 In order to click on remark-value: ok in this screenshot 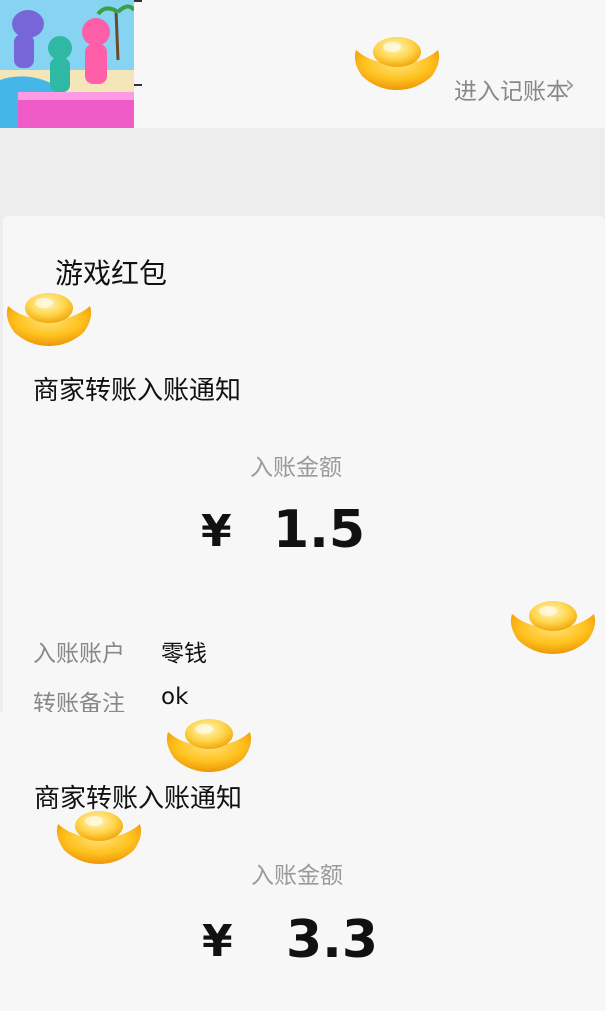, I will do `click(175, 697)`.